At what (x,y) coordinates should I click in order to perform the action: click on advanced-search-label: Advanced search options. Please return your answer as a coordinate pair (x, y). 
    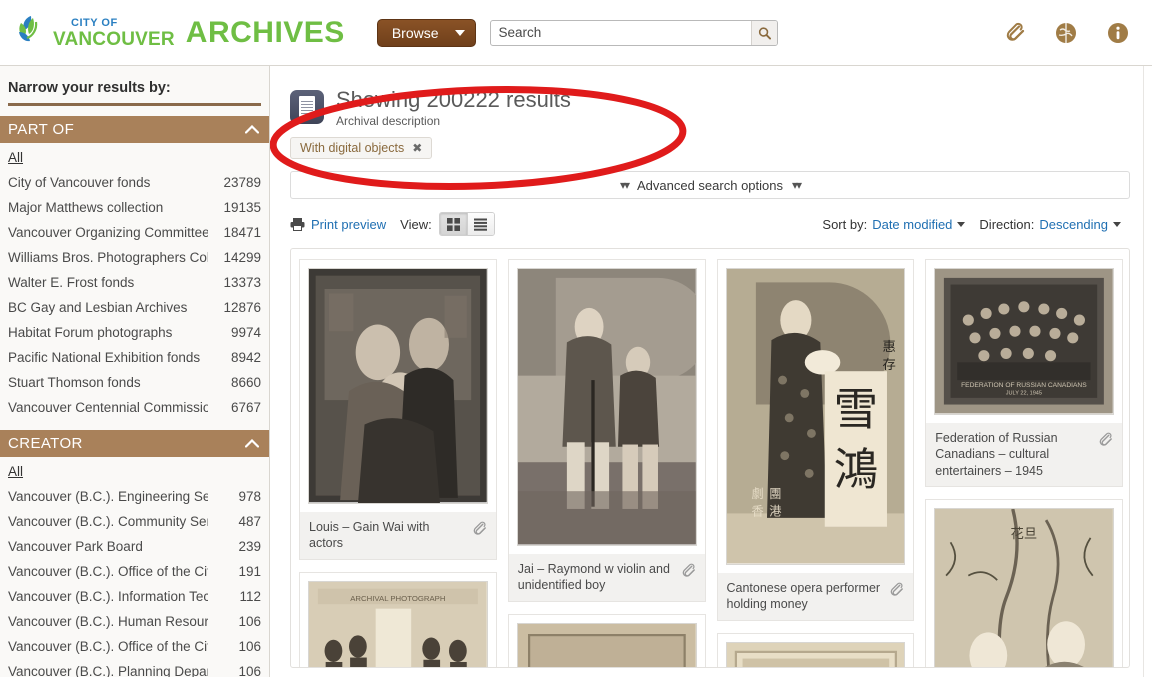
    Looking at the image, I should click on (710, 185).